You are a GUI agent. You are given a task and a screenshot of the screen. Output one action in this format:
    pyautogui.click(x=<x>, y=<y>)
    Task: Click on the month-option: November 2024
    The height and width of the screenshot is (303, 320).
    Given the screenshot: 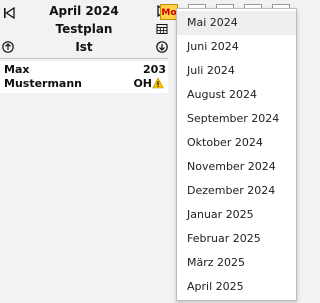 What is the action you would take?
    pyautogui.click(x=236, y=167)
    